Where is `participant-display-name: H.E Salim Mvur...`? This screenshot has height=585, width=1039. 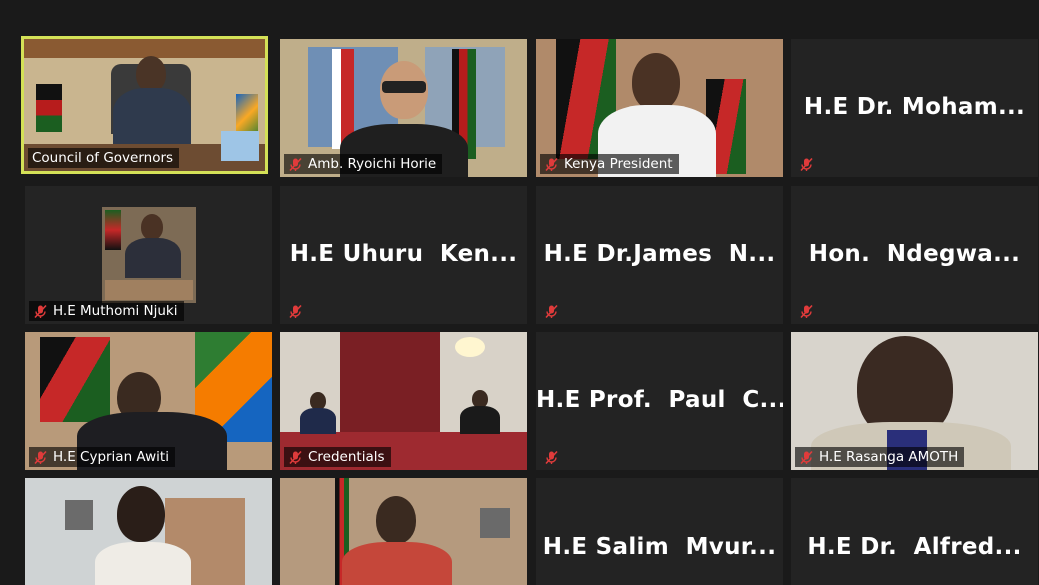
participant-display-name: H.E Salim Mvur... is located at coordinates (659, 546).